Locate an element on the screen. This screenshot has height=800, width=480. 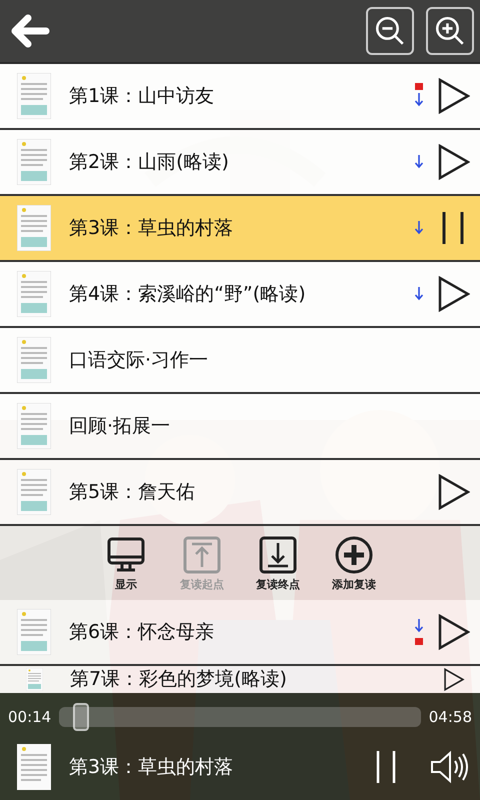
lesson-row: 第7课：彩色的梦境(略读) is located at coordinates (240, 679).